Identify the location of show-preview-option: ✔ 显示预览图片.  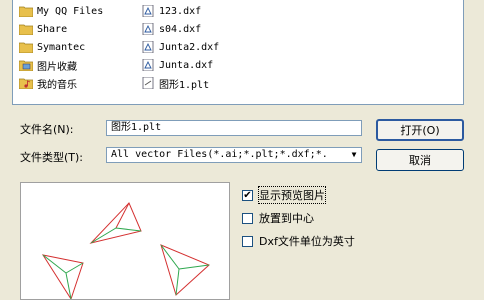
(284, 195).